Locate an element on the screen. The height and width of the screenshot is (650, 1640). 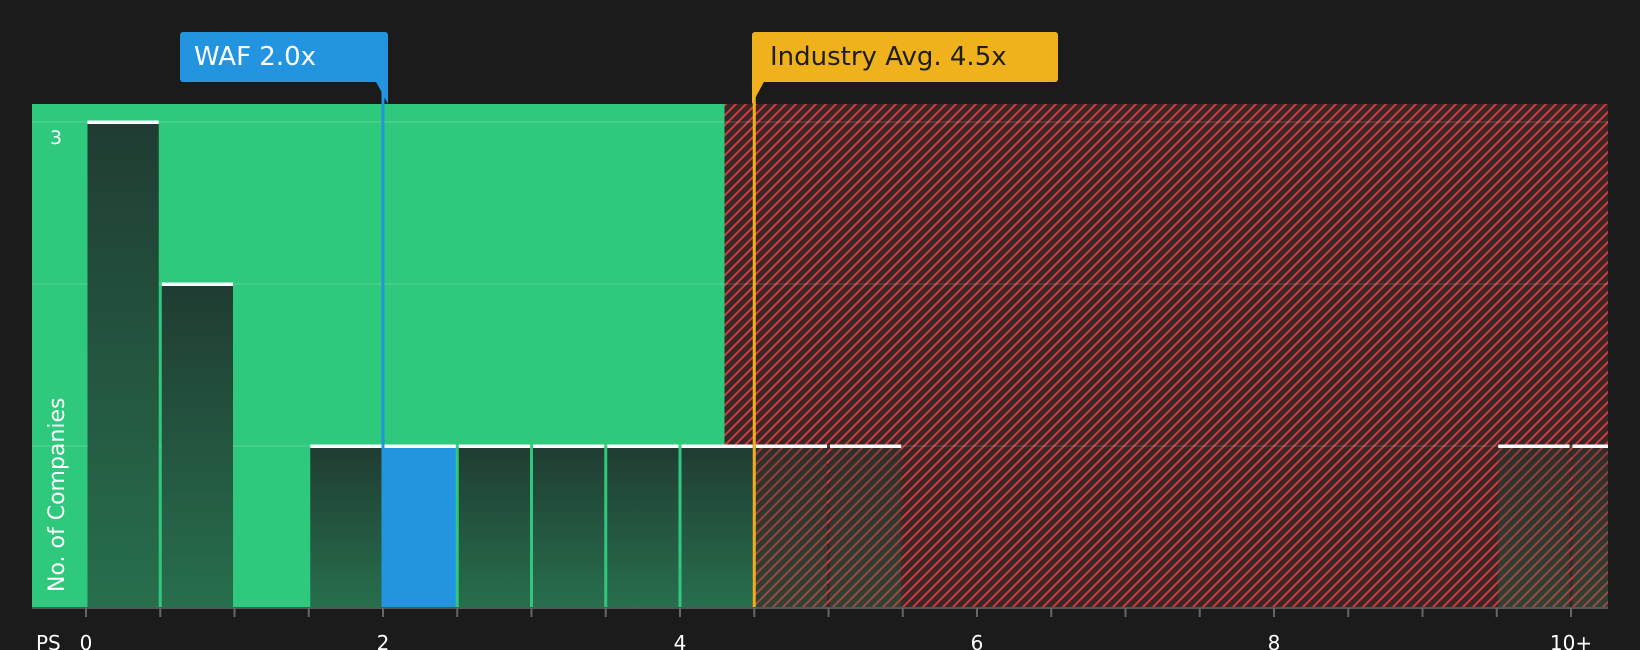
industry-average-callout: Industry Avg. 4.5x is located at coordinates (905, 57).